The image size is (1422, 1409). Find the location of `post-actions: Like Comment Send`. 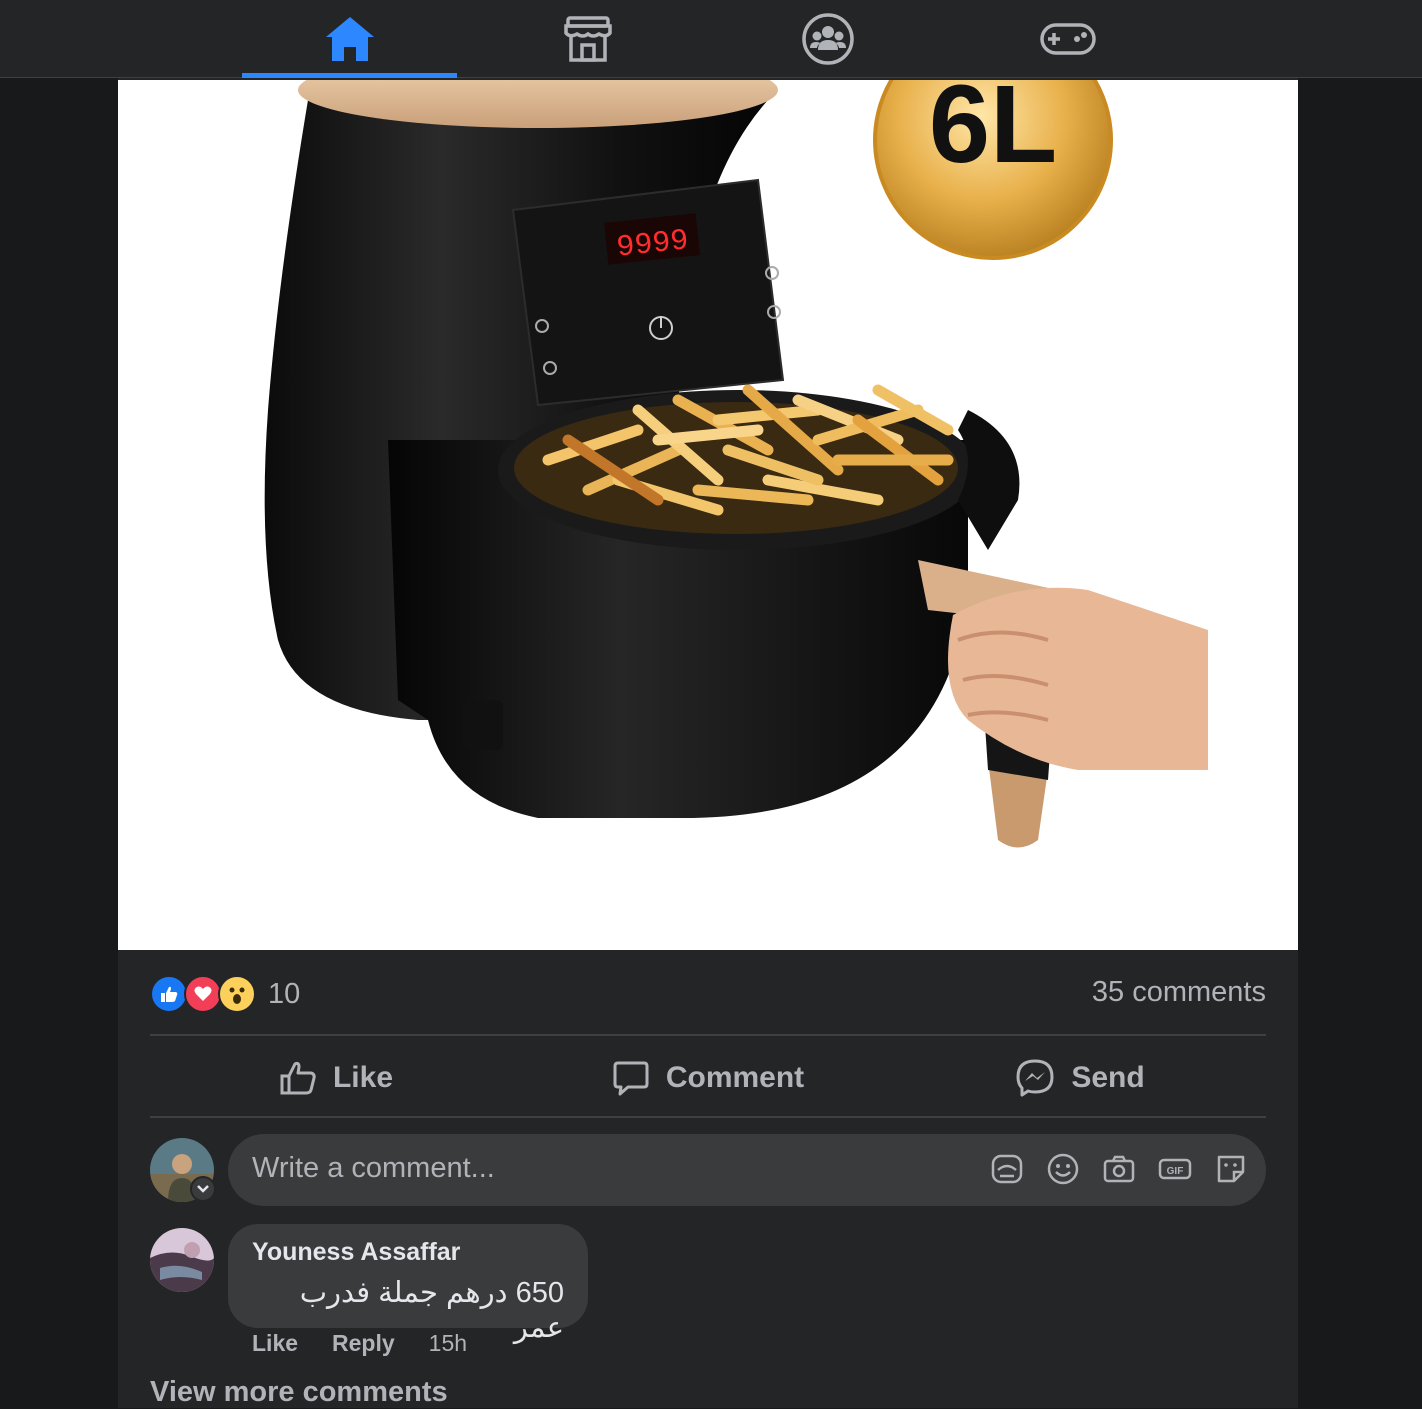

post-actions: Like Comment Send is located at coordinates (708, 1078).